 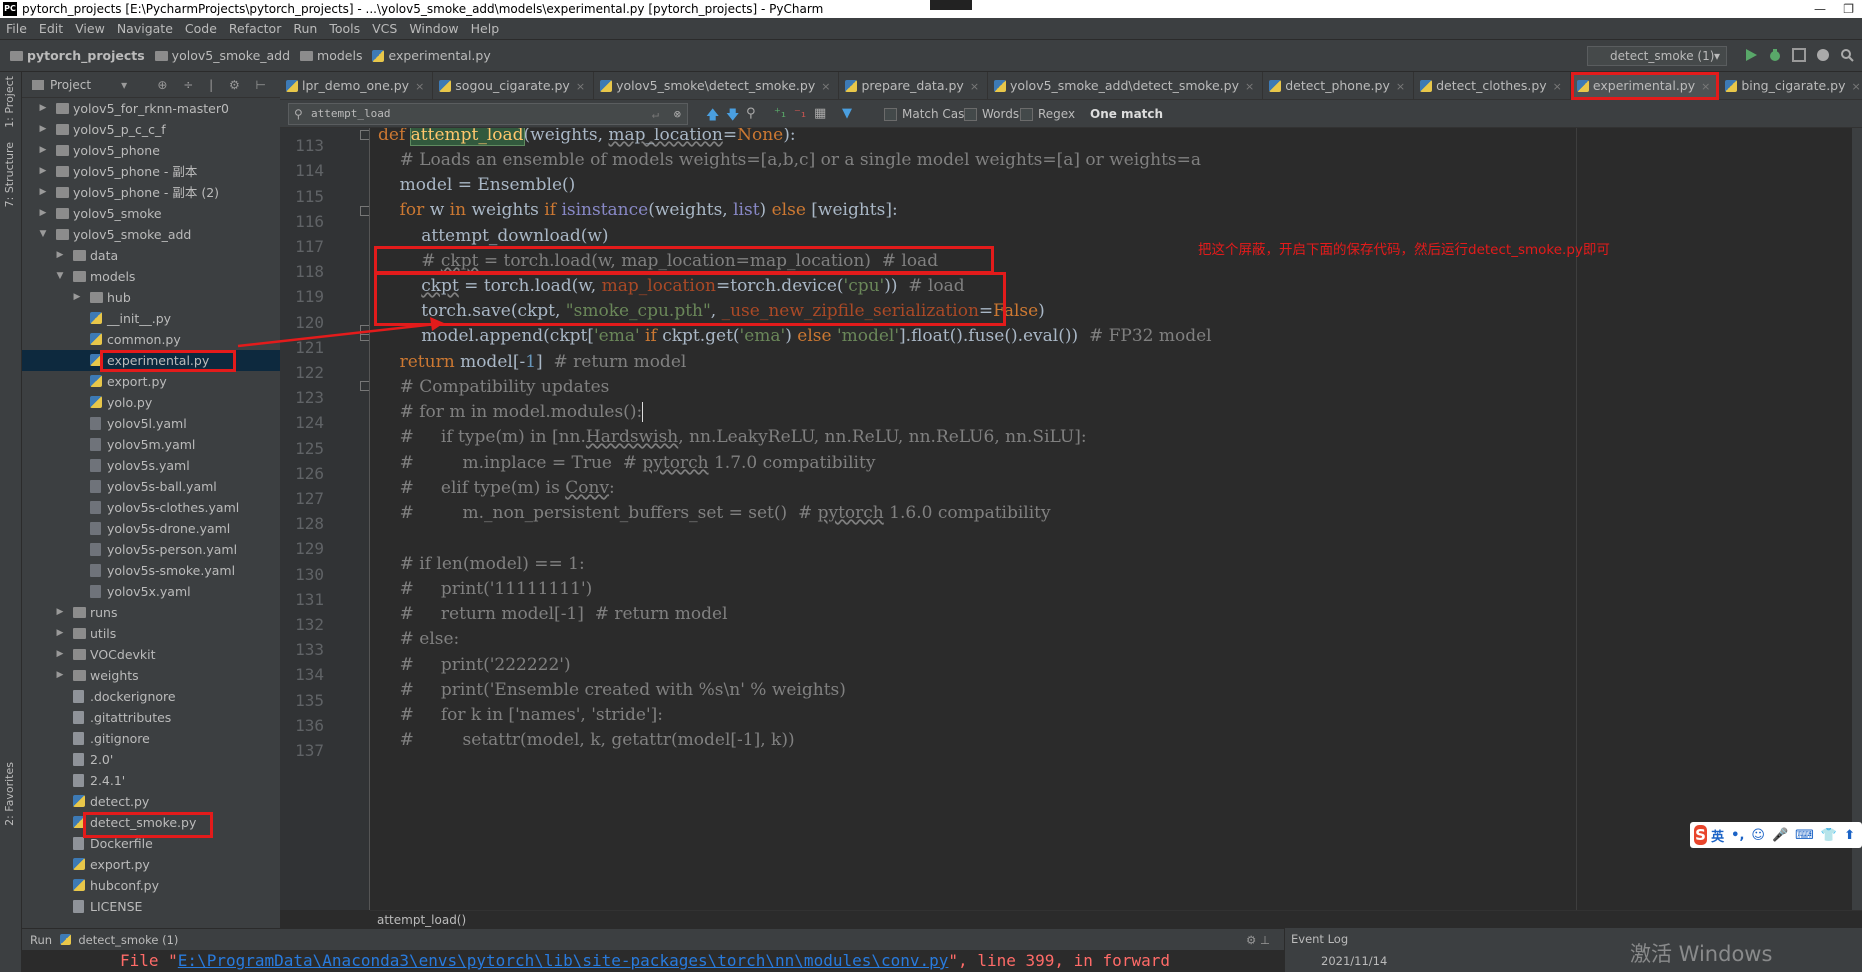 I want to click on remove-selection-icon: ⁻₁, so click(x=800, y=113).